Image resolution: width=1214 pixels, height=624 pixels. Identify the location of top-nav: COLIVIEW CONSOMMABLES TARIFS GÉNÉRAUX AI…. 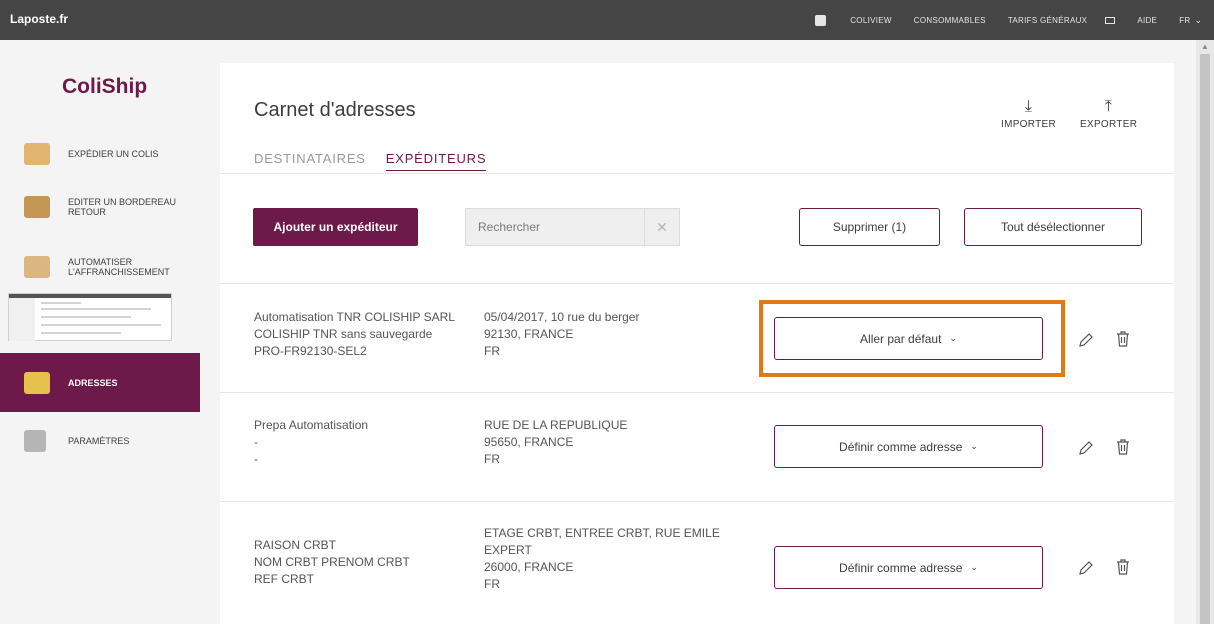
(1008, 20).